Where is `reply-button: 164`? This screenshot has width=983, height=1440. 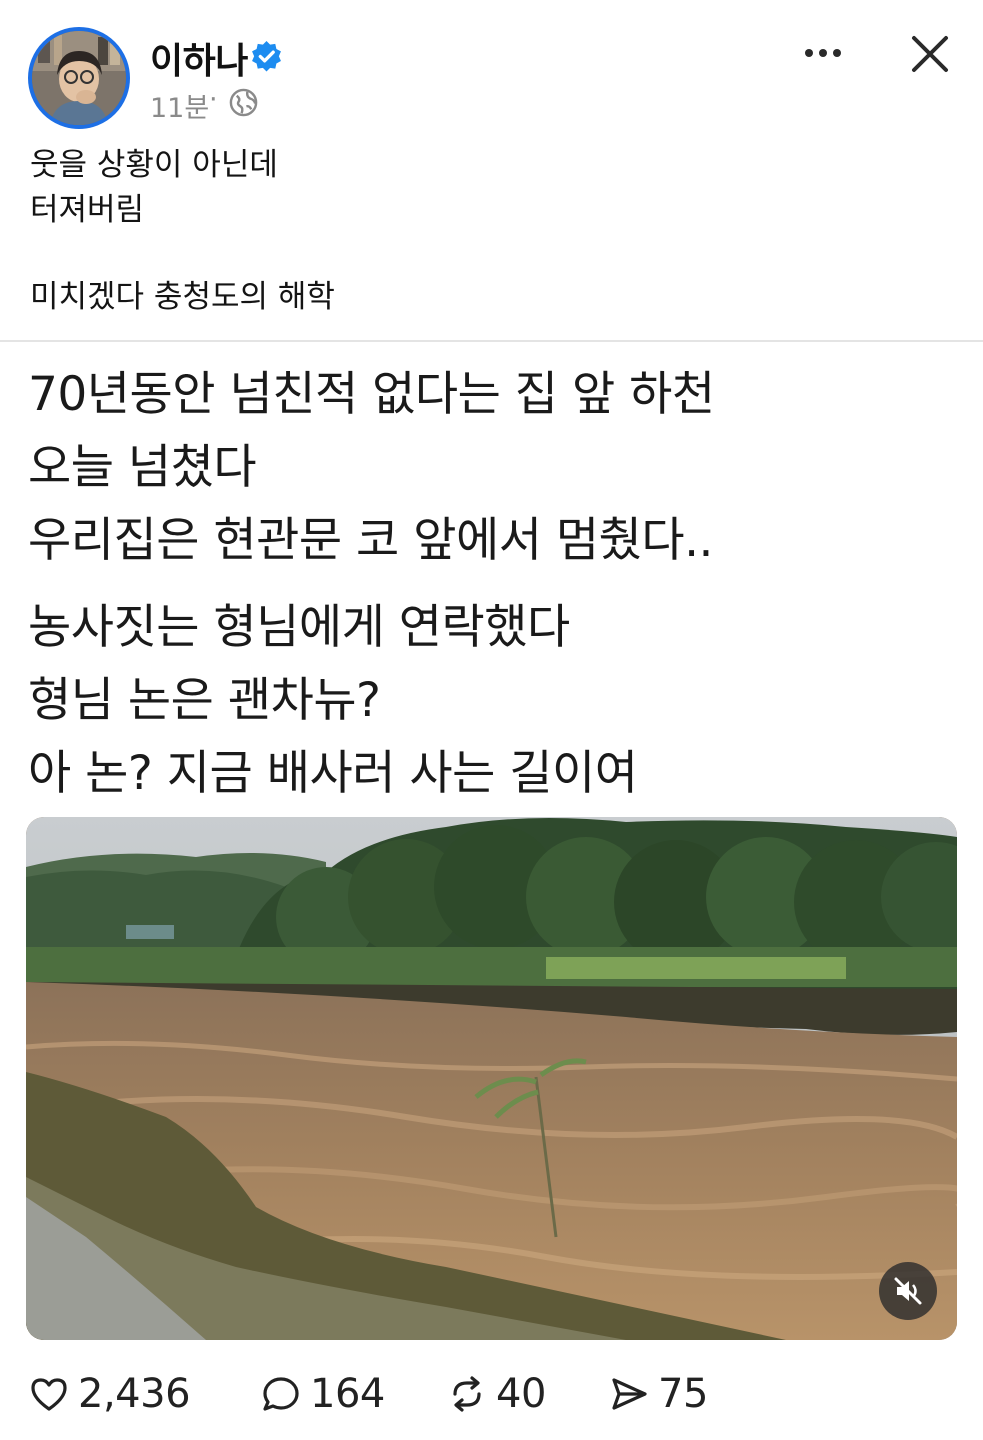
reply-button: 164 is located at coordinates (321, 1394).